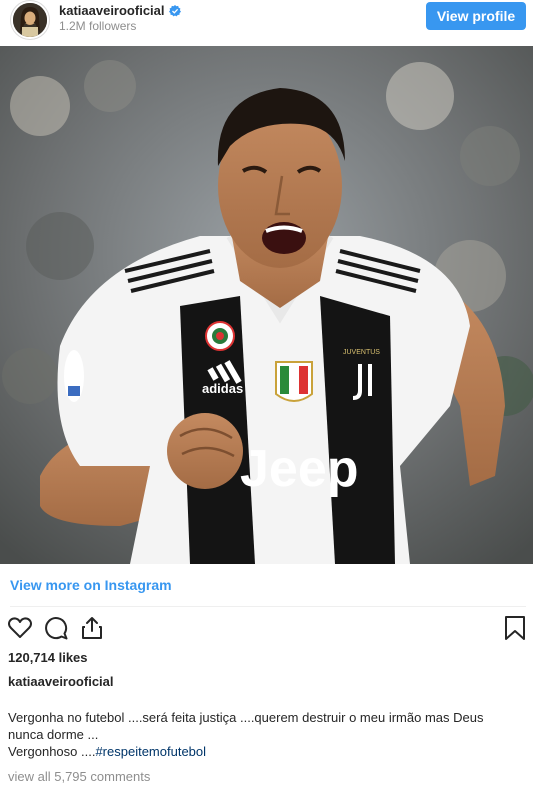 The image size is (533, 794). I want to click on header-username: katiaaveirooficial, so click(120, 10).